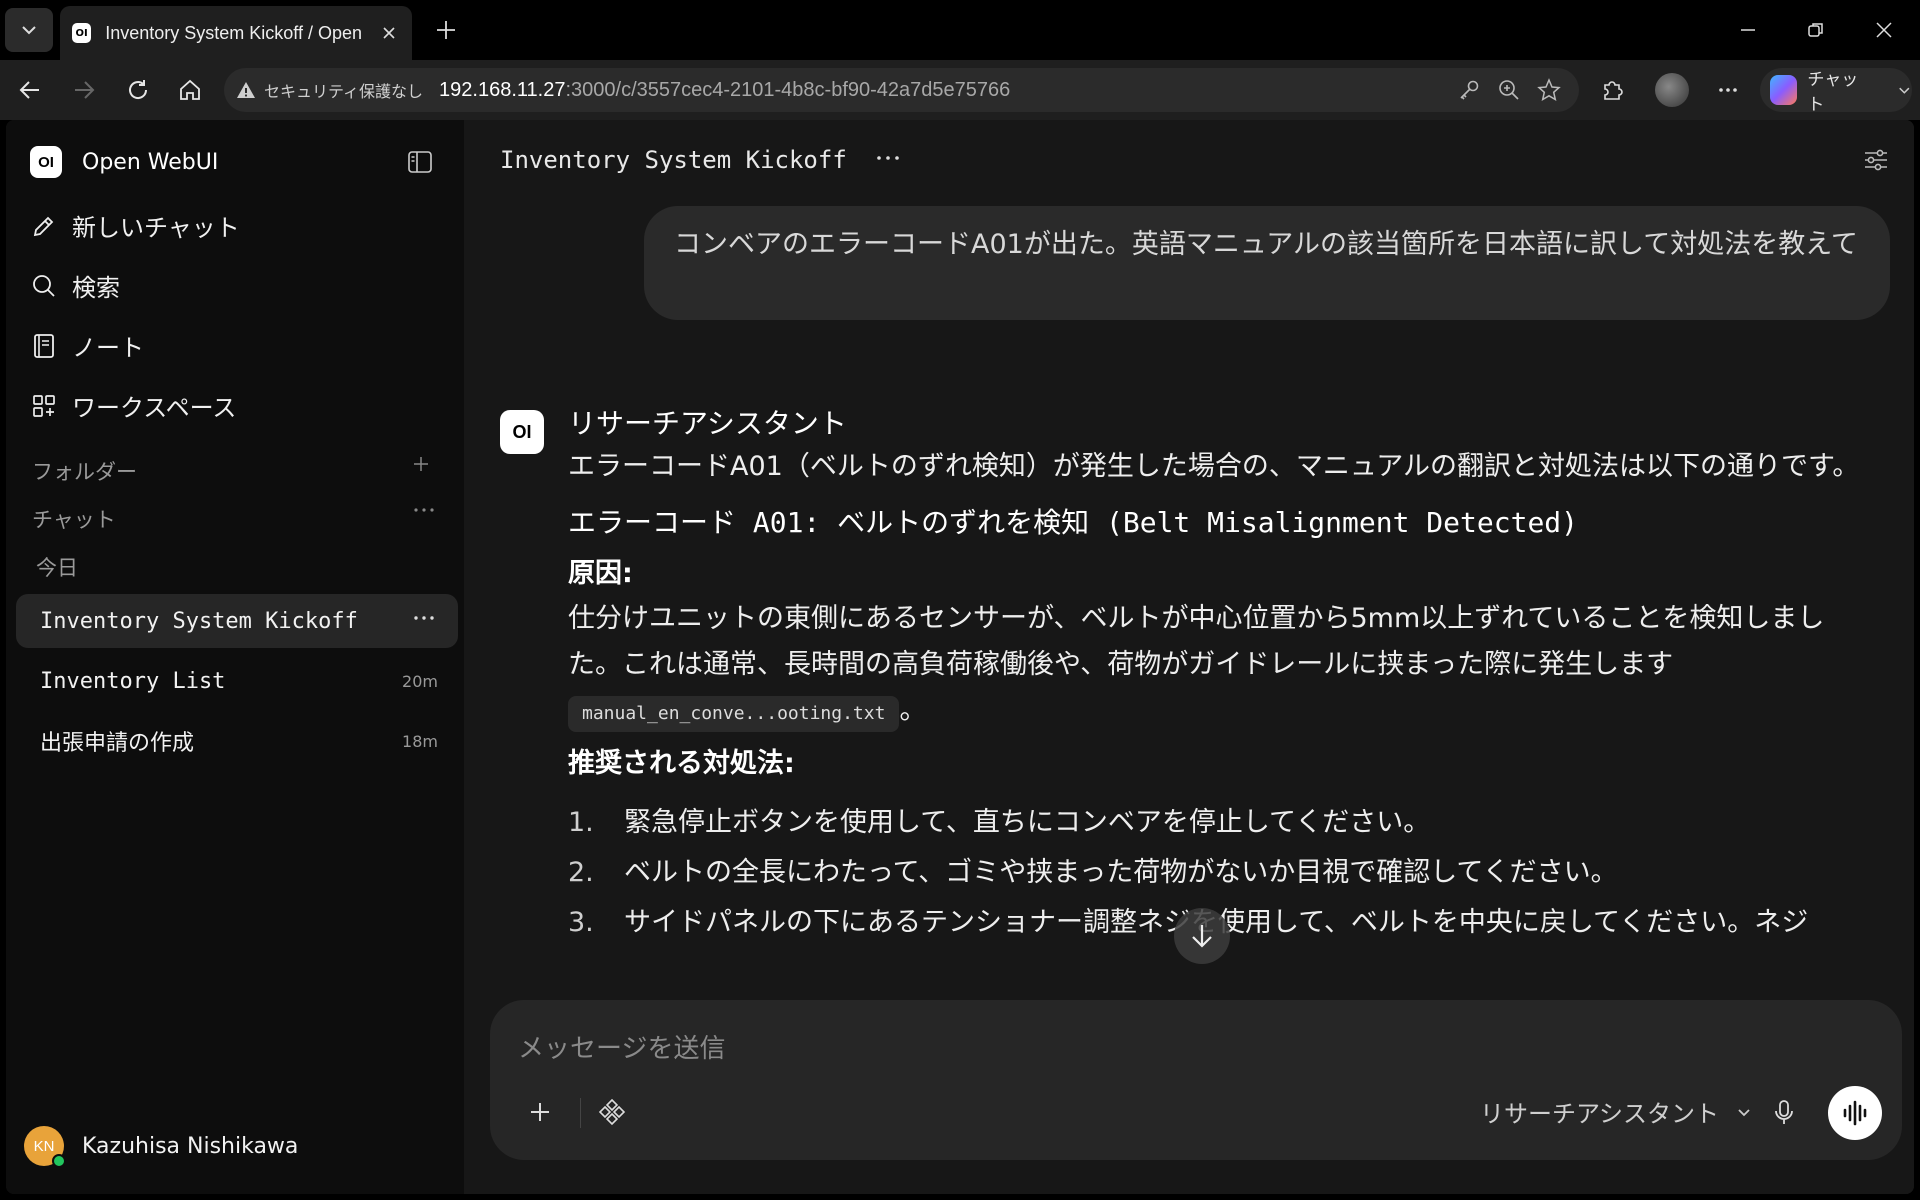  Describe the element at coordinates (44, 345) in the screenshot. I see `notebook-icon` at that location.